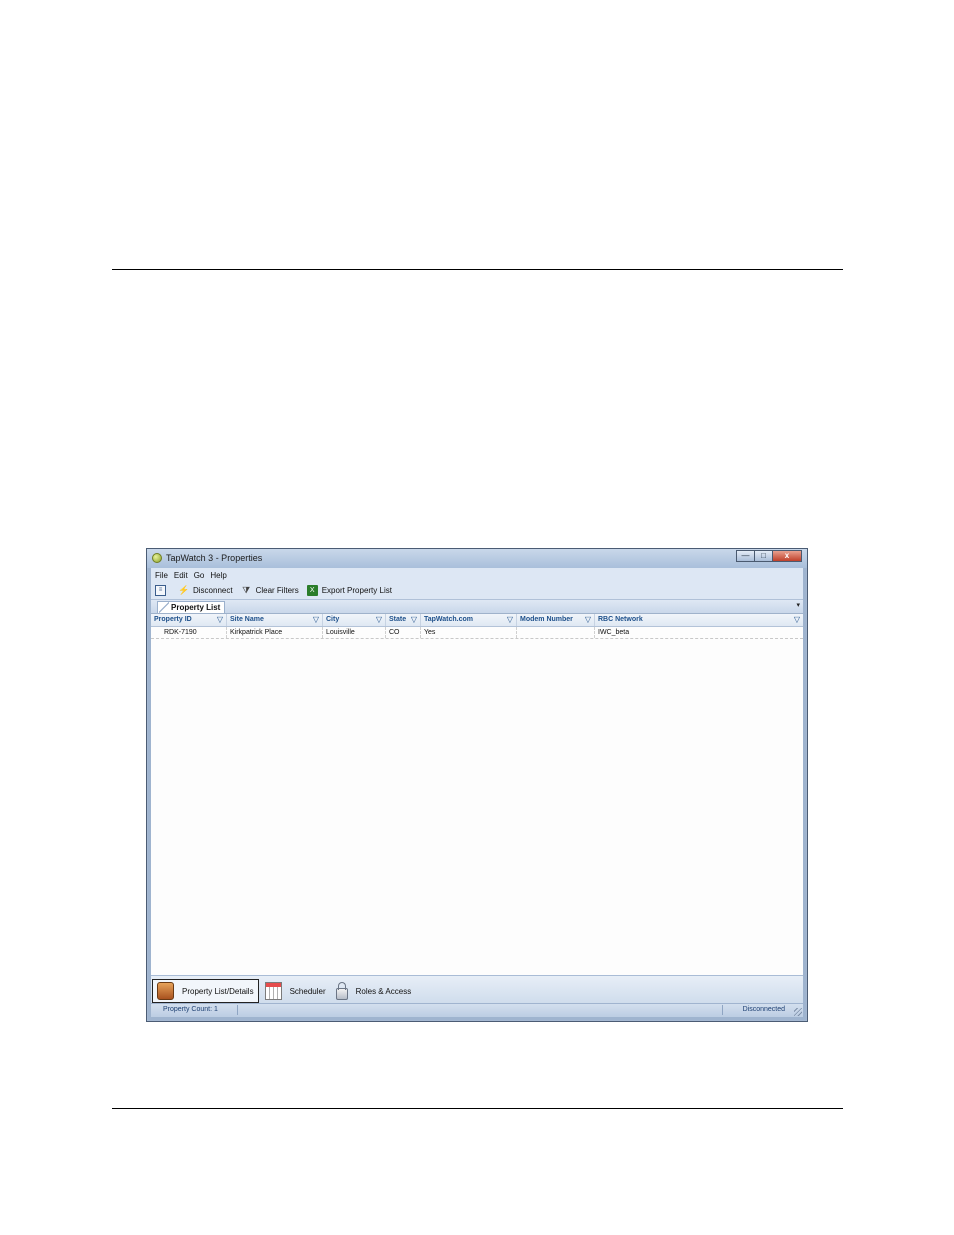 Image resolution: width=954 pixels, height=1235 pixels. Describe the element at coordinates (798, 1012) in the screenshot. I see `resize-grip-icon` at that location.